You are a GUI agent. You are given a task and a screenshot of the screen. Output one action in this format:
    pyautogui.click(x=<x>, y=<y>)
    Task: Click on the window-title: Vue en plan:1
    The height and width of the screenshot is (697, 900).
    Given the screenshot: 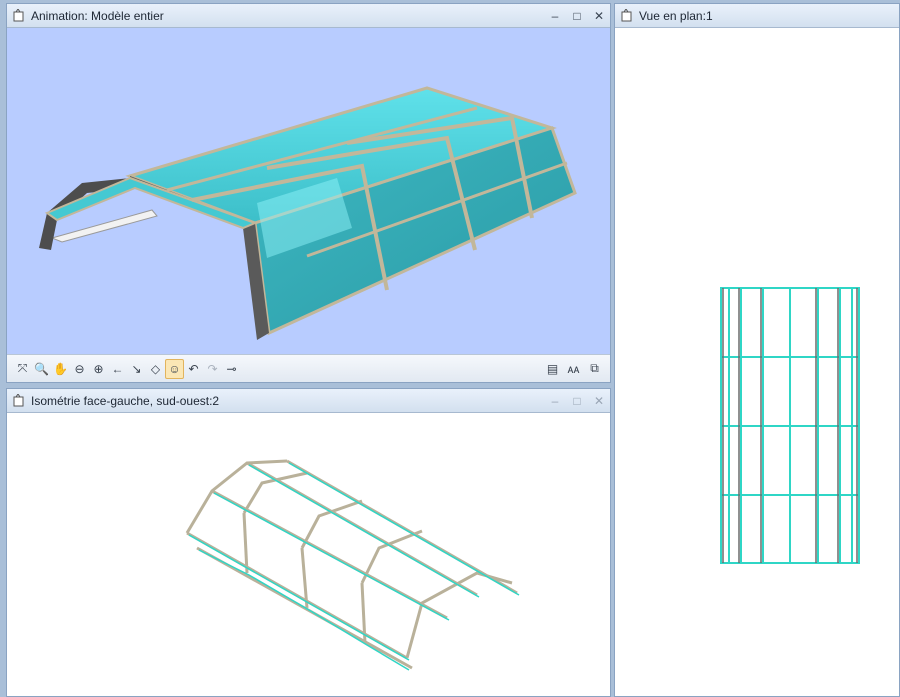 What is the action you would take?
    pyautogui.click(x=676, y=15)
    